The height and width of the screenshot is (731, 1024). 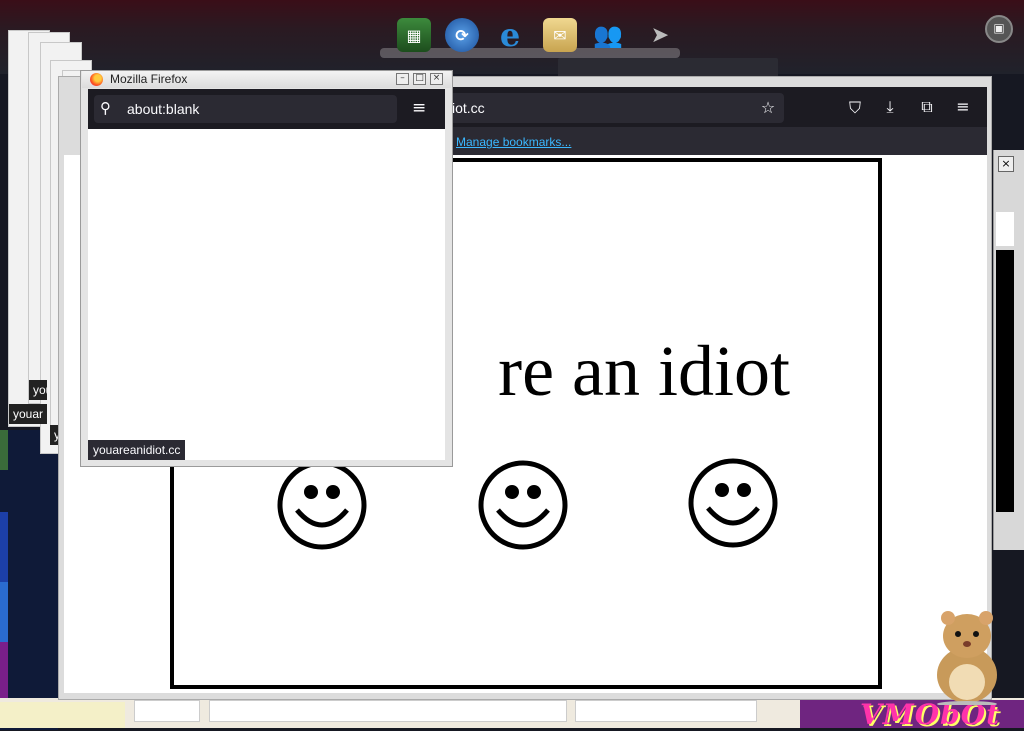 What do you see at coordinates (510, 35) in the screenshot?
I see `internet-explorer-icon: e` at bounding box center [510, 35].